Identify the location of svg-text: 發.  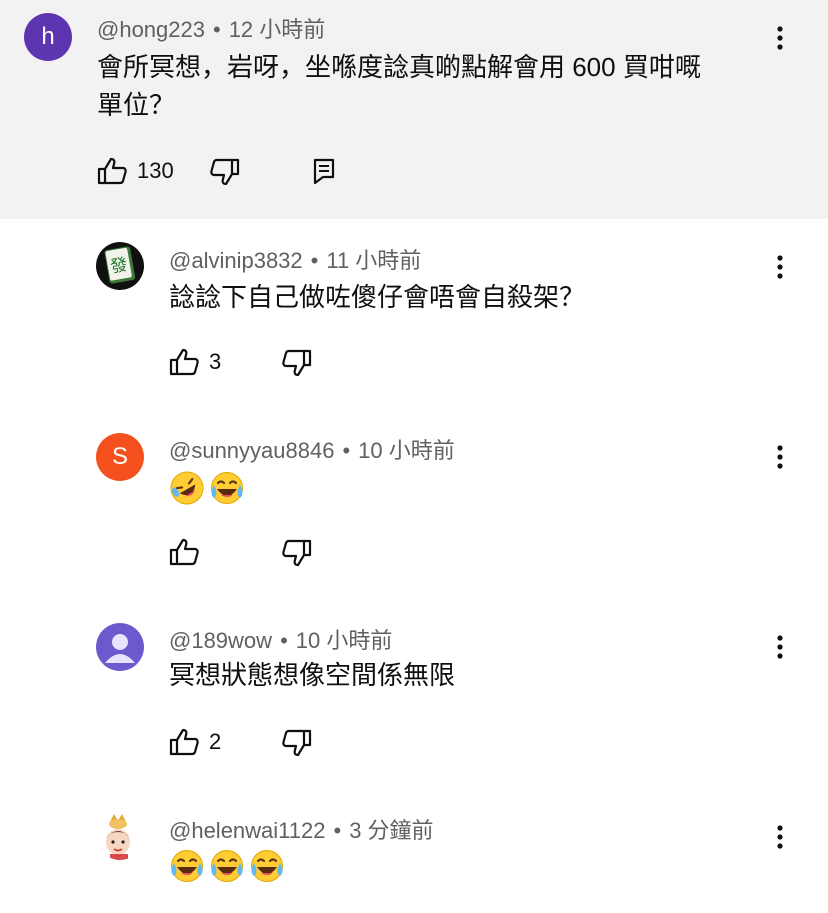
(119, 266).